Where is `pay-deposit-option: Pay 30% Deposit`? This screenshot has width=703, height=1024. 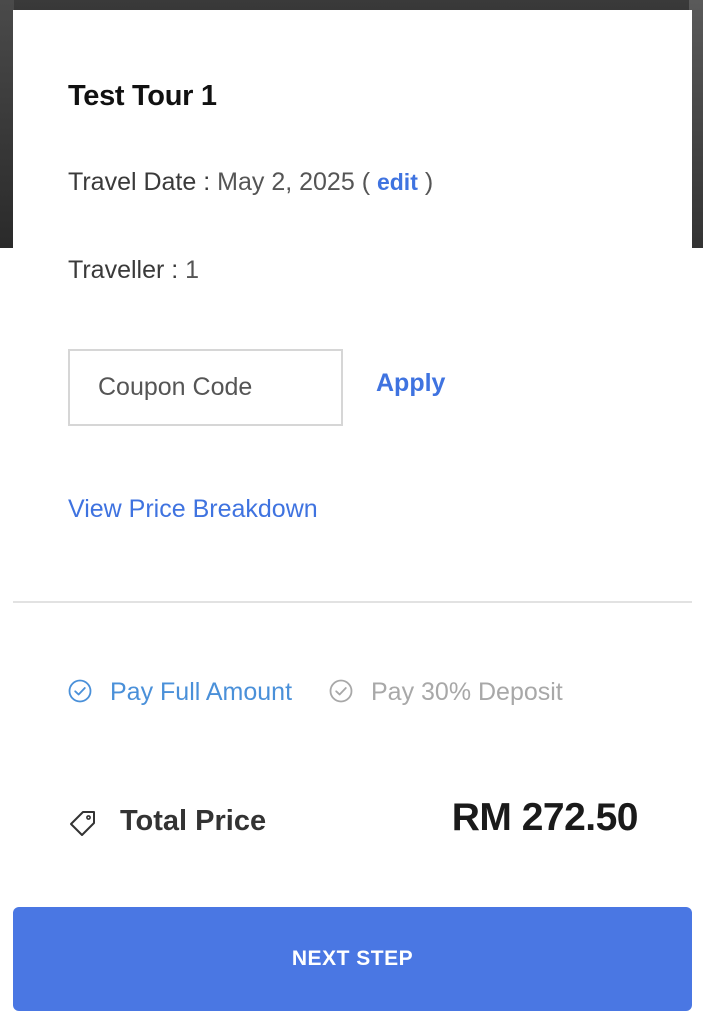 pay-deposit-option: Pay 30% Deposit is located at coordinates (446, 692).